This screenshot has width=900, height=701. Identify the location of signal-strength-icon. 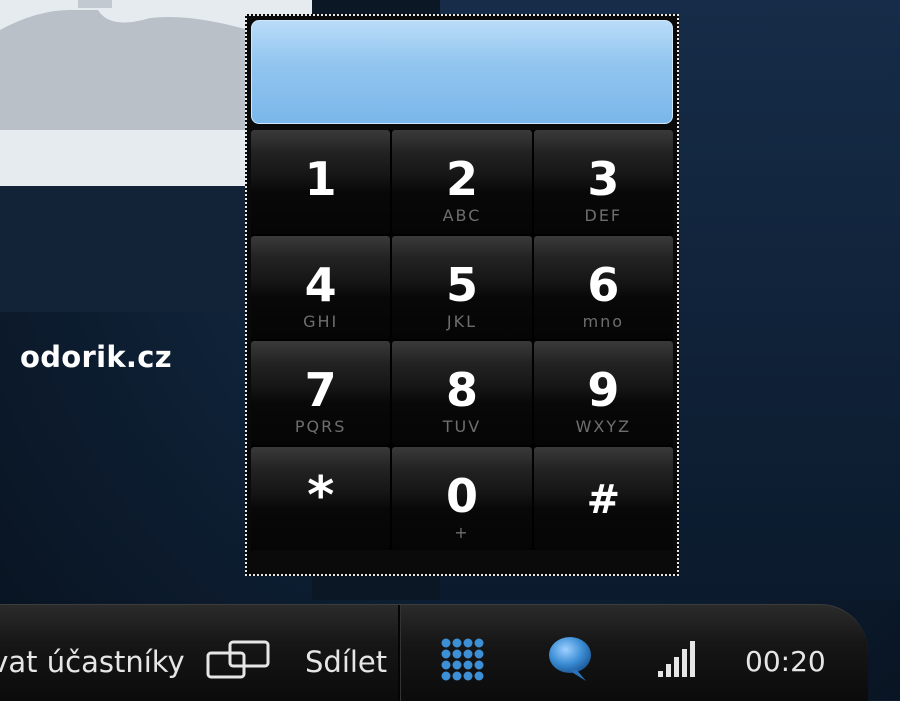
(676, 659).